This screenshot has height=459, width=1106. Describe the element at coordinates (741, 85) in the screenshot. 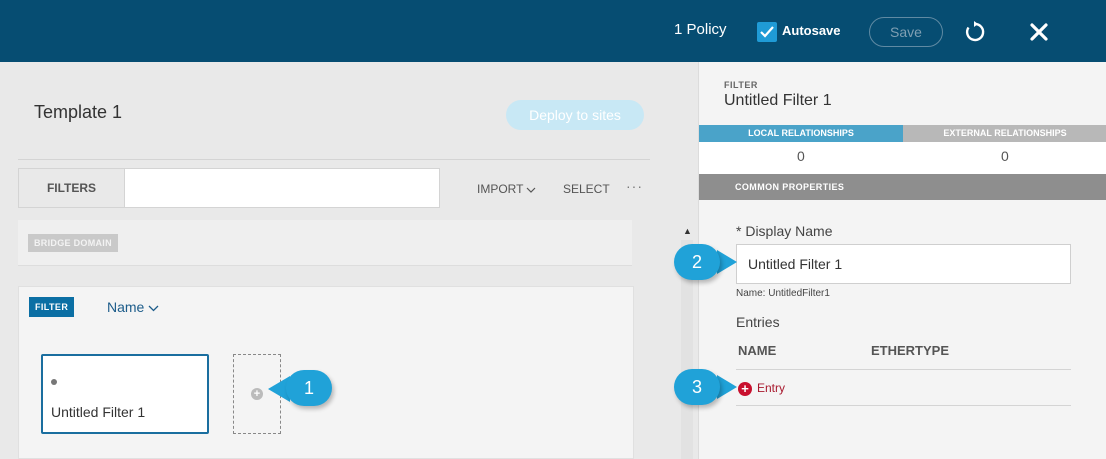

I see `object-type-label: FILTER` at that location.